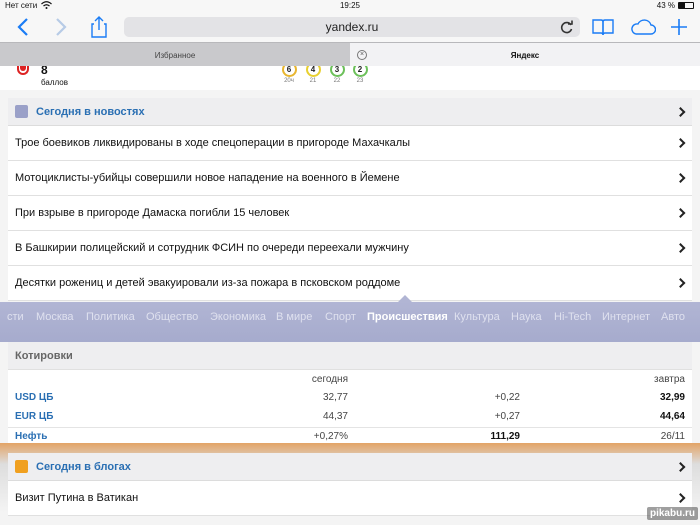 This screenshot has width=700, height=525. I want to click on forecast-value: 4, so click(313, 71).